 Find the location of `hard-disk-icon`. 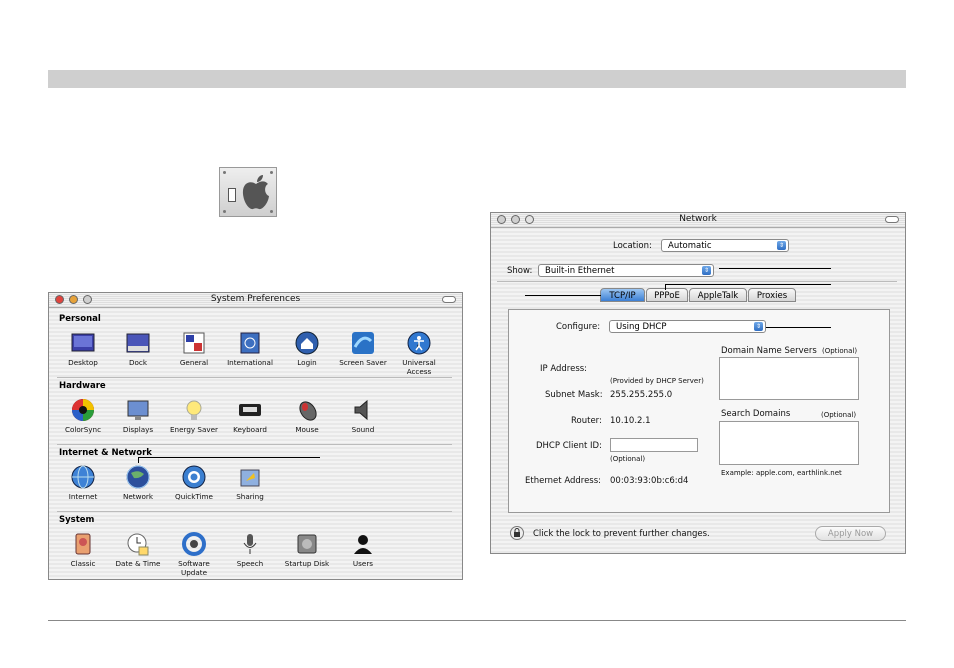

hard-disk-icon is located at coordinates (307, 544).